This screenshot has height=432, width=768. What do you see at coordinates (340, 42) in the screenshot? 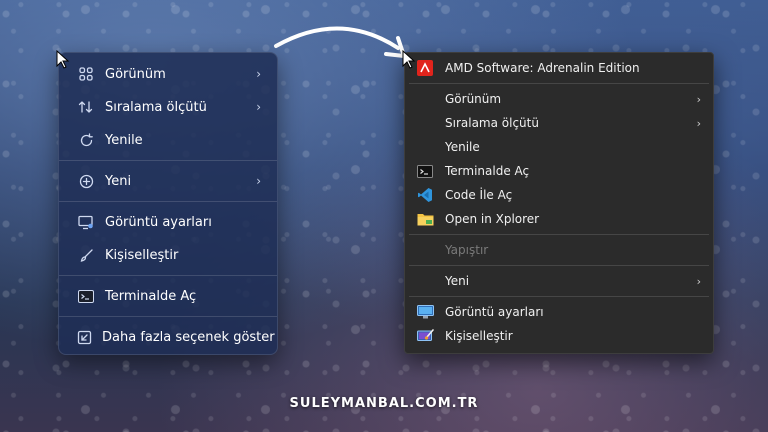
I see `curved-arrow-graphic` at bounding box center [340, 42].